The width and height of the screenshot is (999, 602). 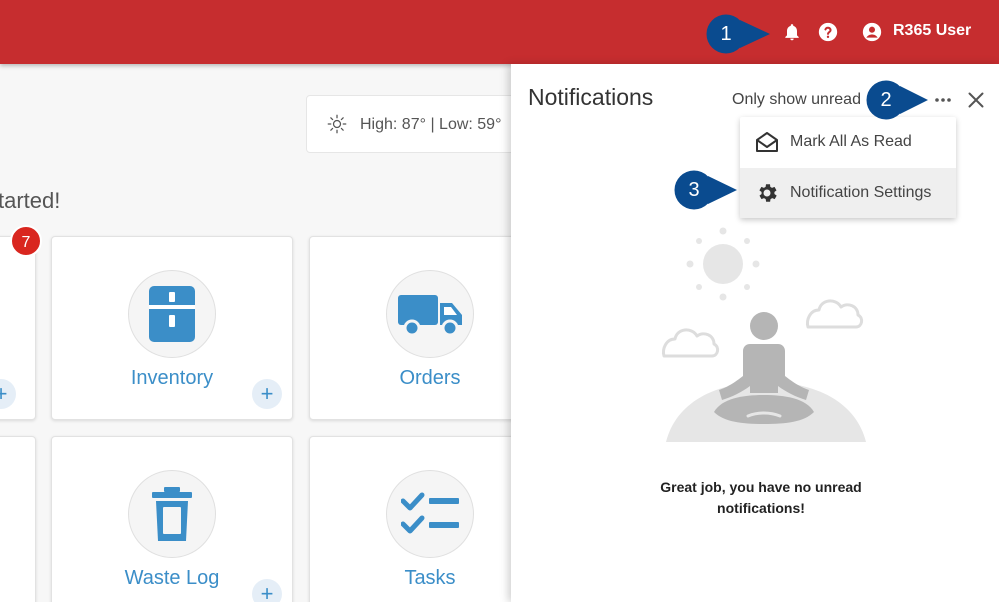 I want to click on user-name: R365 User, so click(x=932, y=31).